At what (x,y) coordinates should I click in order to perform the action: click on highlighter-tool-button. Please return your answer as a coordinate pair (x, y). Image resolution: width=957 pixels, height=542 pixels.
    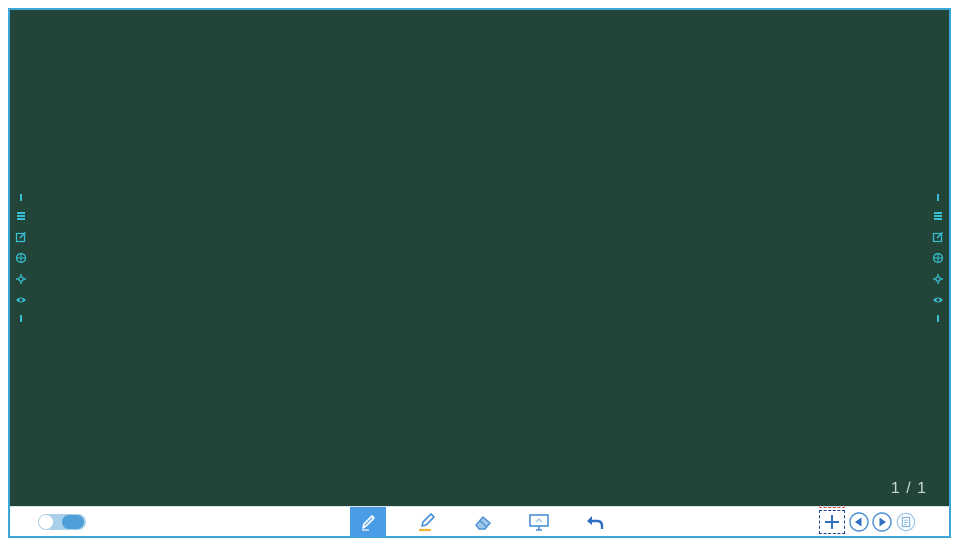
    Looking at the image, I should click on (427, 522).